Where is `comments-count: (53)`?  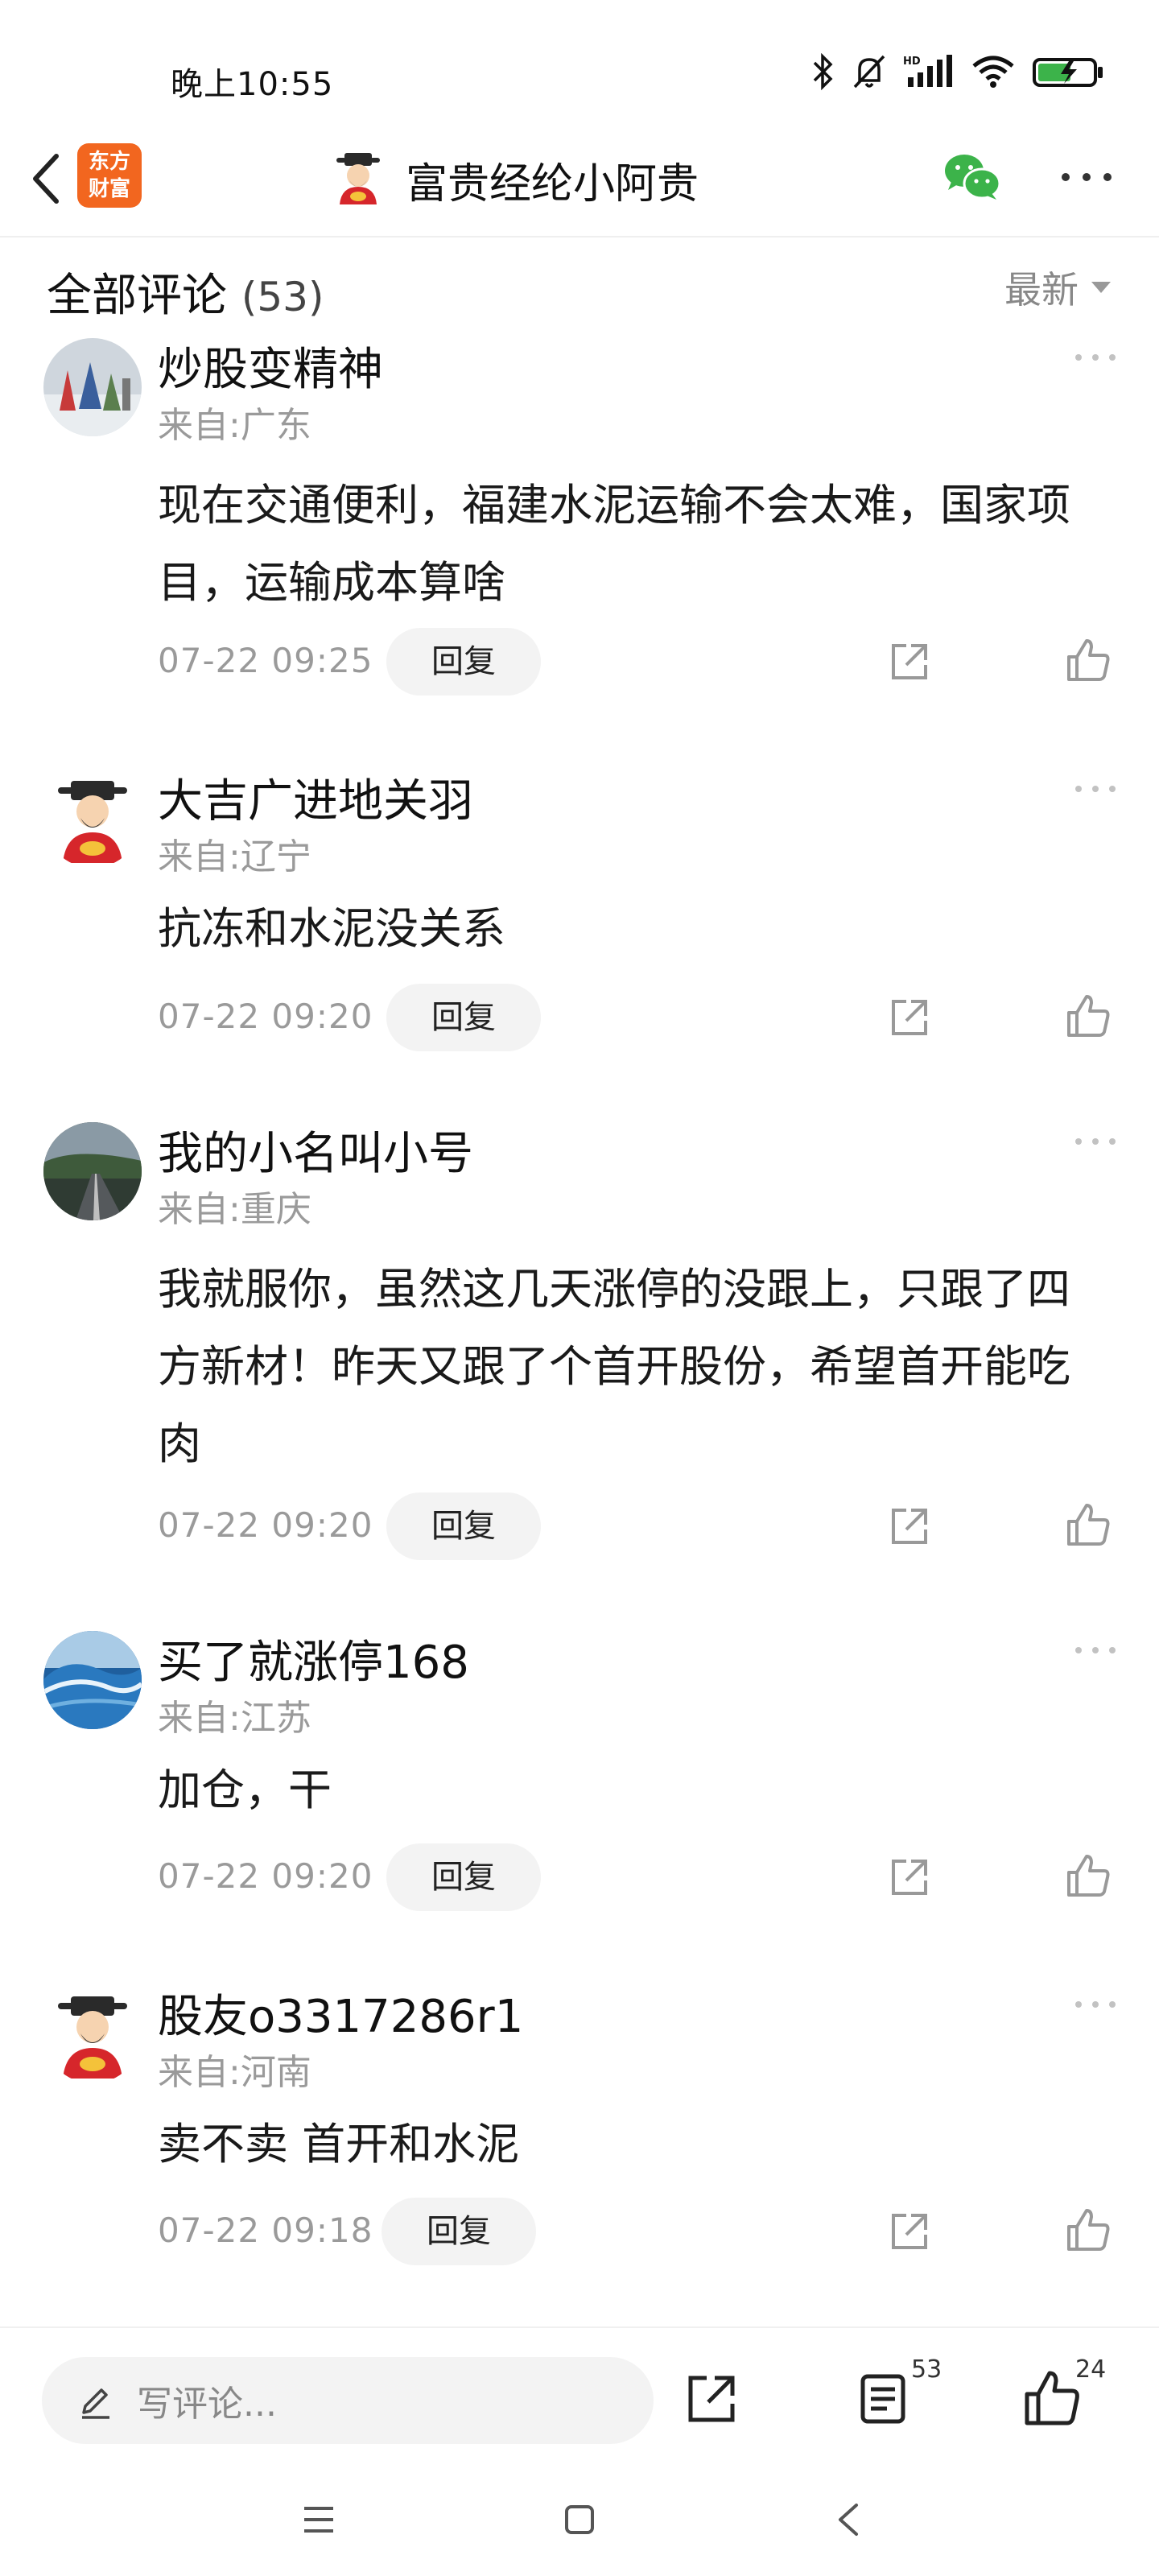
comments-count: (53) is located at coordinates (282, 297).